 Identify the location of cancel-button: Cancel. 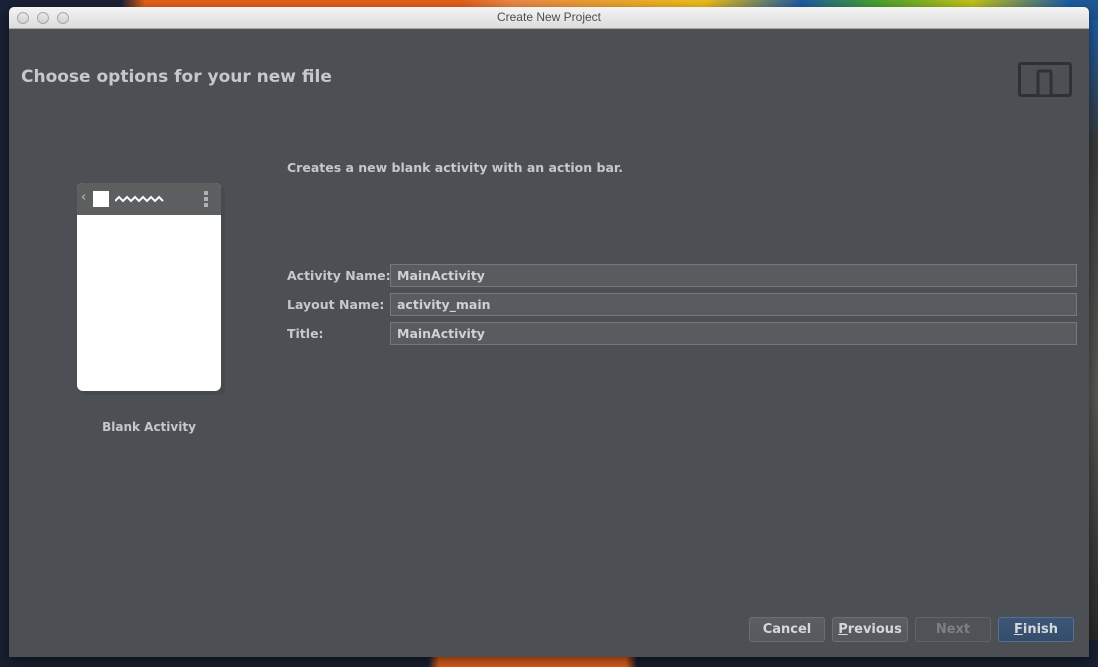
(787, 629).